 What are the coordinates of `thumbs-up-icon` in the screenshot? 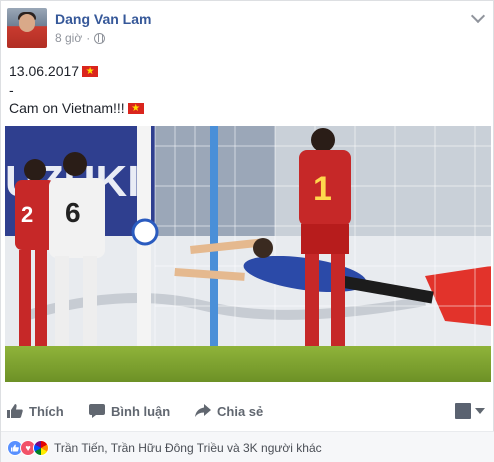 It's located at (15, 411).